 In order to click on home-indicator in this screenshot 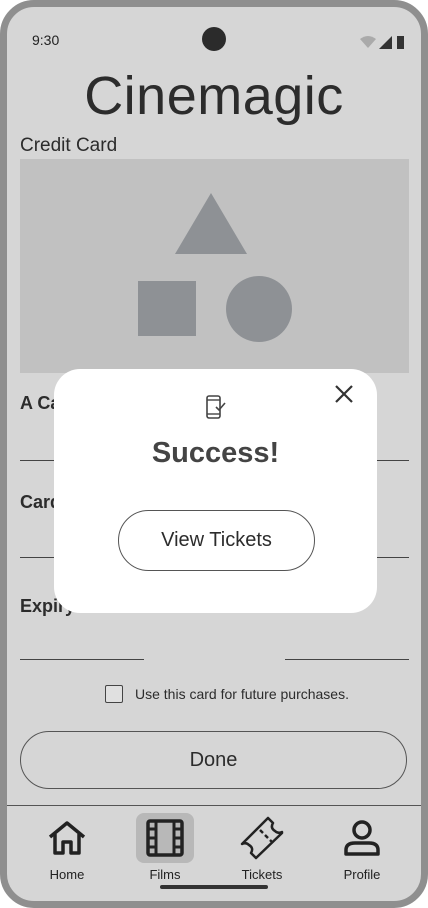, I will do `click(214, 887)`.